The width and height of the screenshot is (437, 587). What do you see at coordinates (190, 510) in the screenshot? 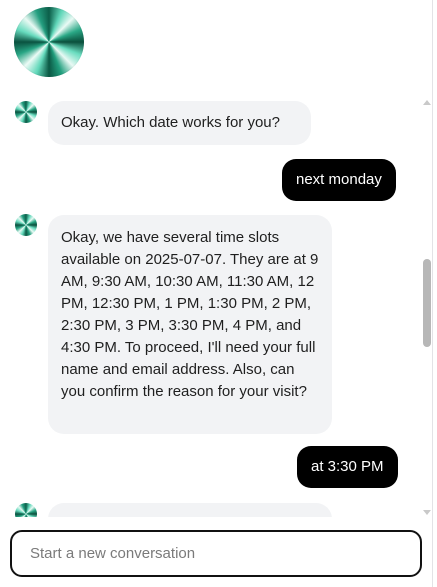
I see `assistant-message` at bounding box center [190, 510].